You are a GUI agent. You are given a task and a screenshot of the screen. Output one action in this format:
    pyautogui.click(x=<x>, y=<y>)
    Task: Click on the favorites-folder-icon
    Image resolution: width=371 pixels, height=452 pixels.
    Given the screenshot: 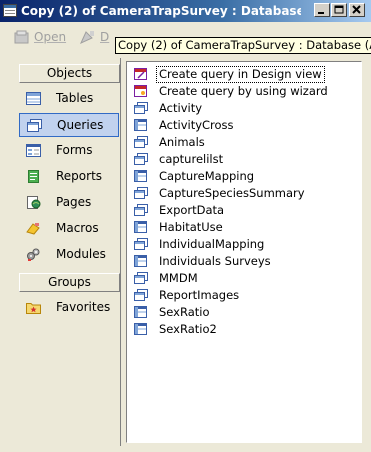 What is the action you would take?
    pyautogui.click(x=33, y=307)
    